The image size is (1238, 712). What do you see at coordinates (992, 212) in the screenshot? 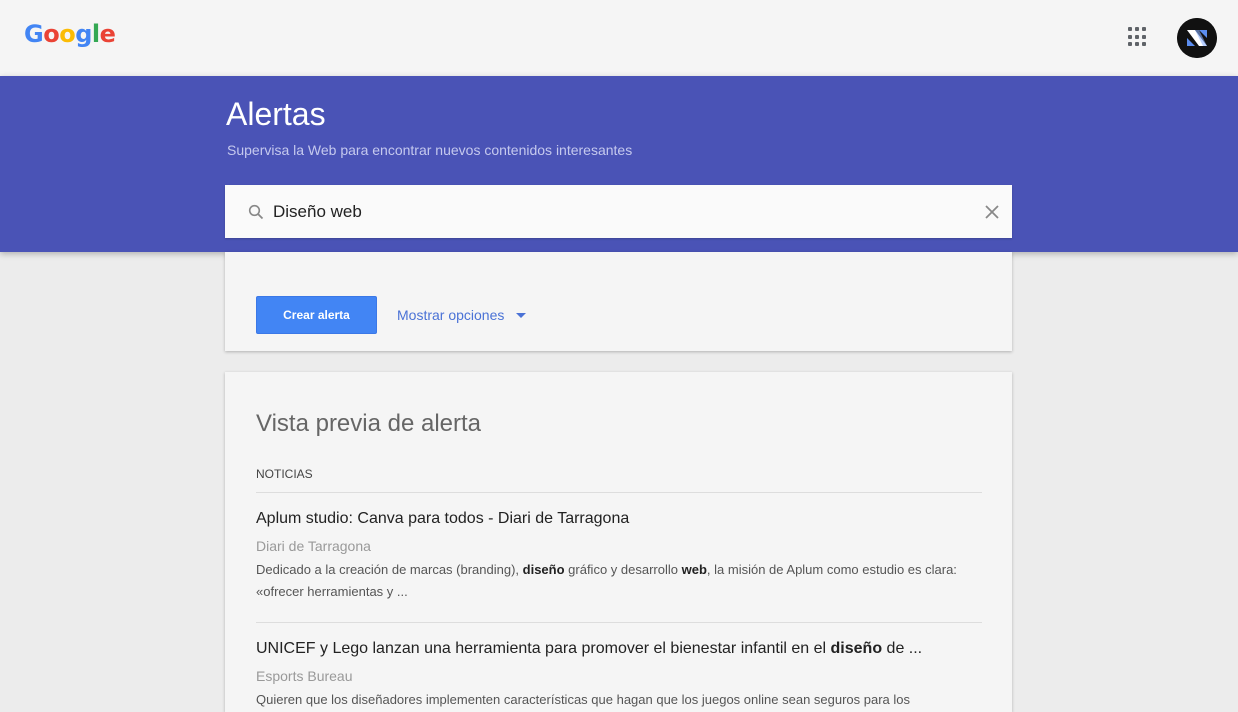
I see `close-icon` at bounding box center [992, 212].